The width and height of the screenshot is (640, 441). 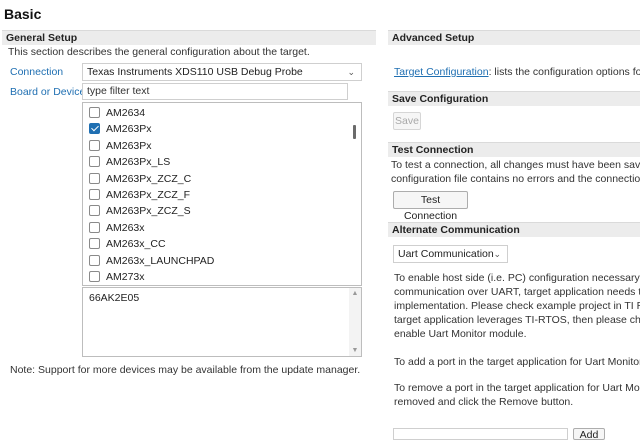 I want to click on communication-type-dropdown: Uart Communication ⌄, so click(x=450, y=254).